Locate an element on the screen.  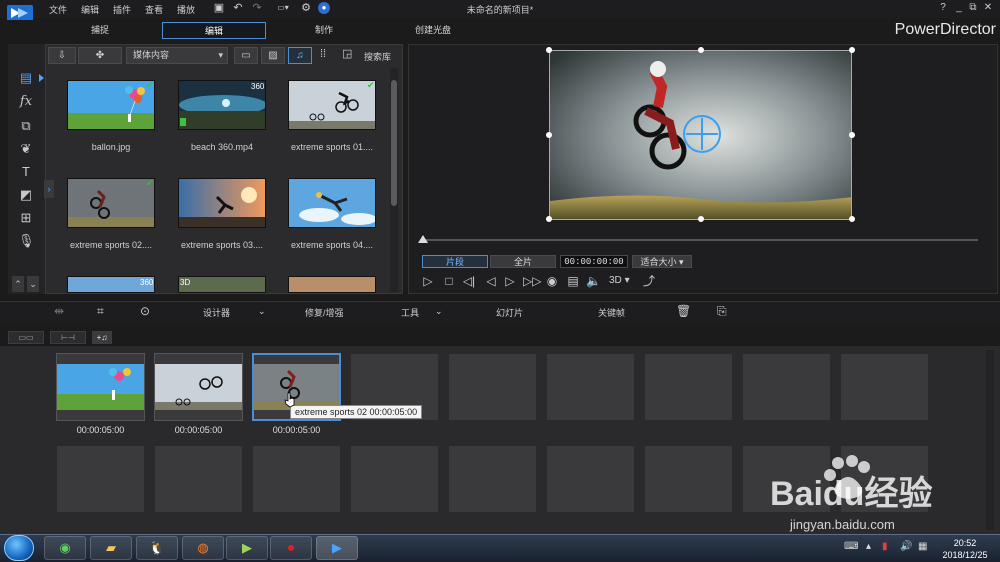
minimize-button: _ is located at coordinates (959, 8).